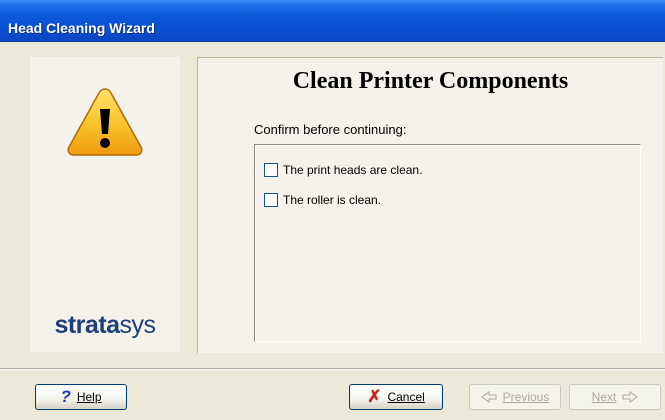 The width and height of the screenshot is (665, 420). Describe the element at coordinates (81, 28) in the screenshot. I see `window-title: Head Cleaning Wizard` at that location.